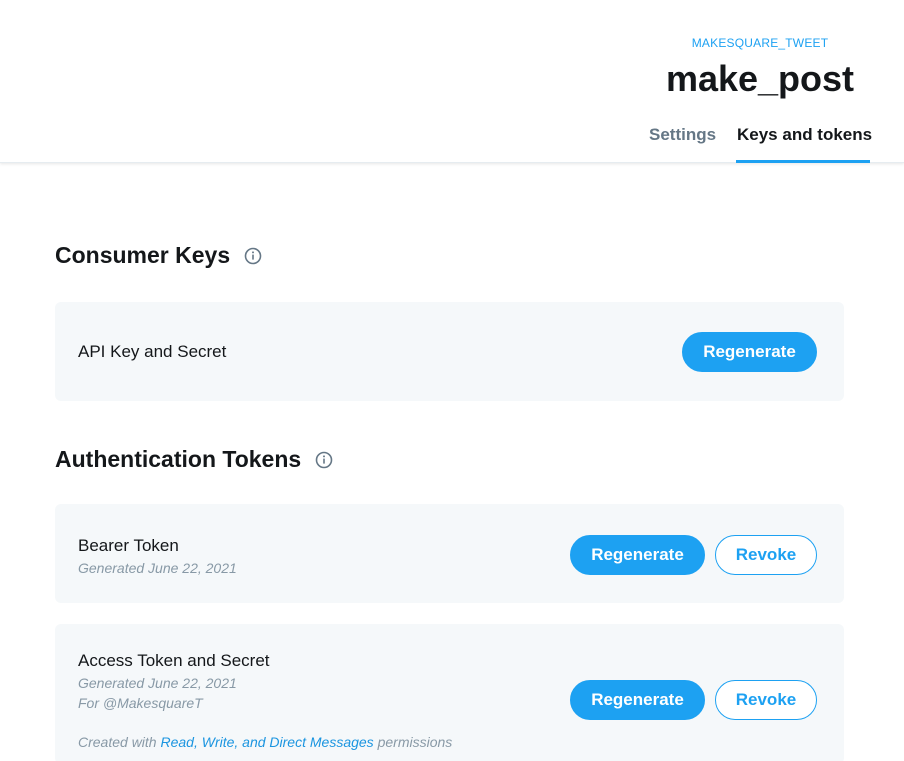  I want to click on bearer-regenerate-button: Regenerate, so click(637, 555).